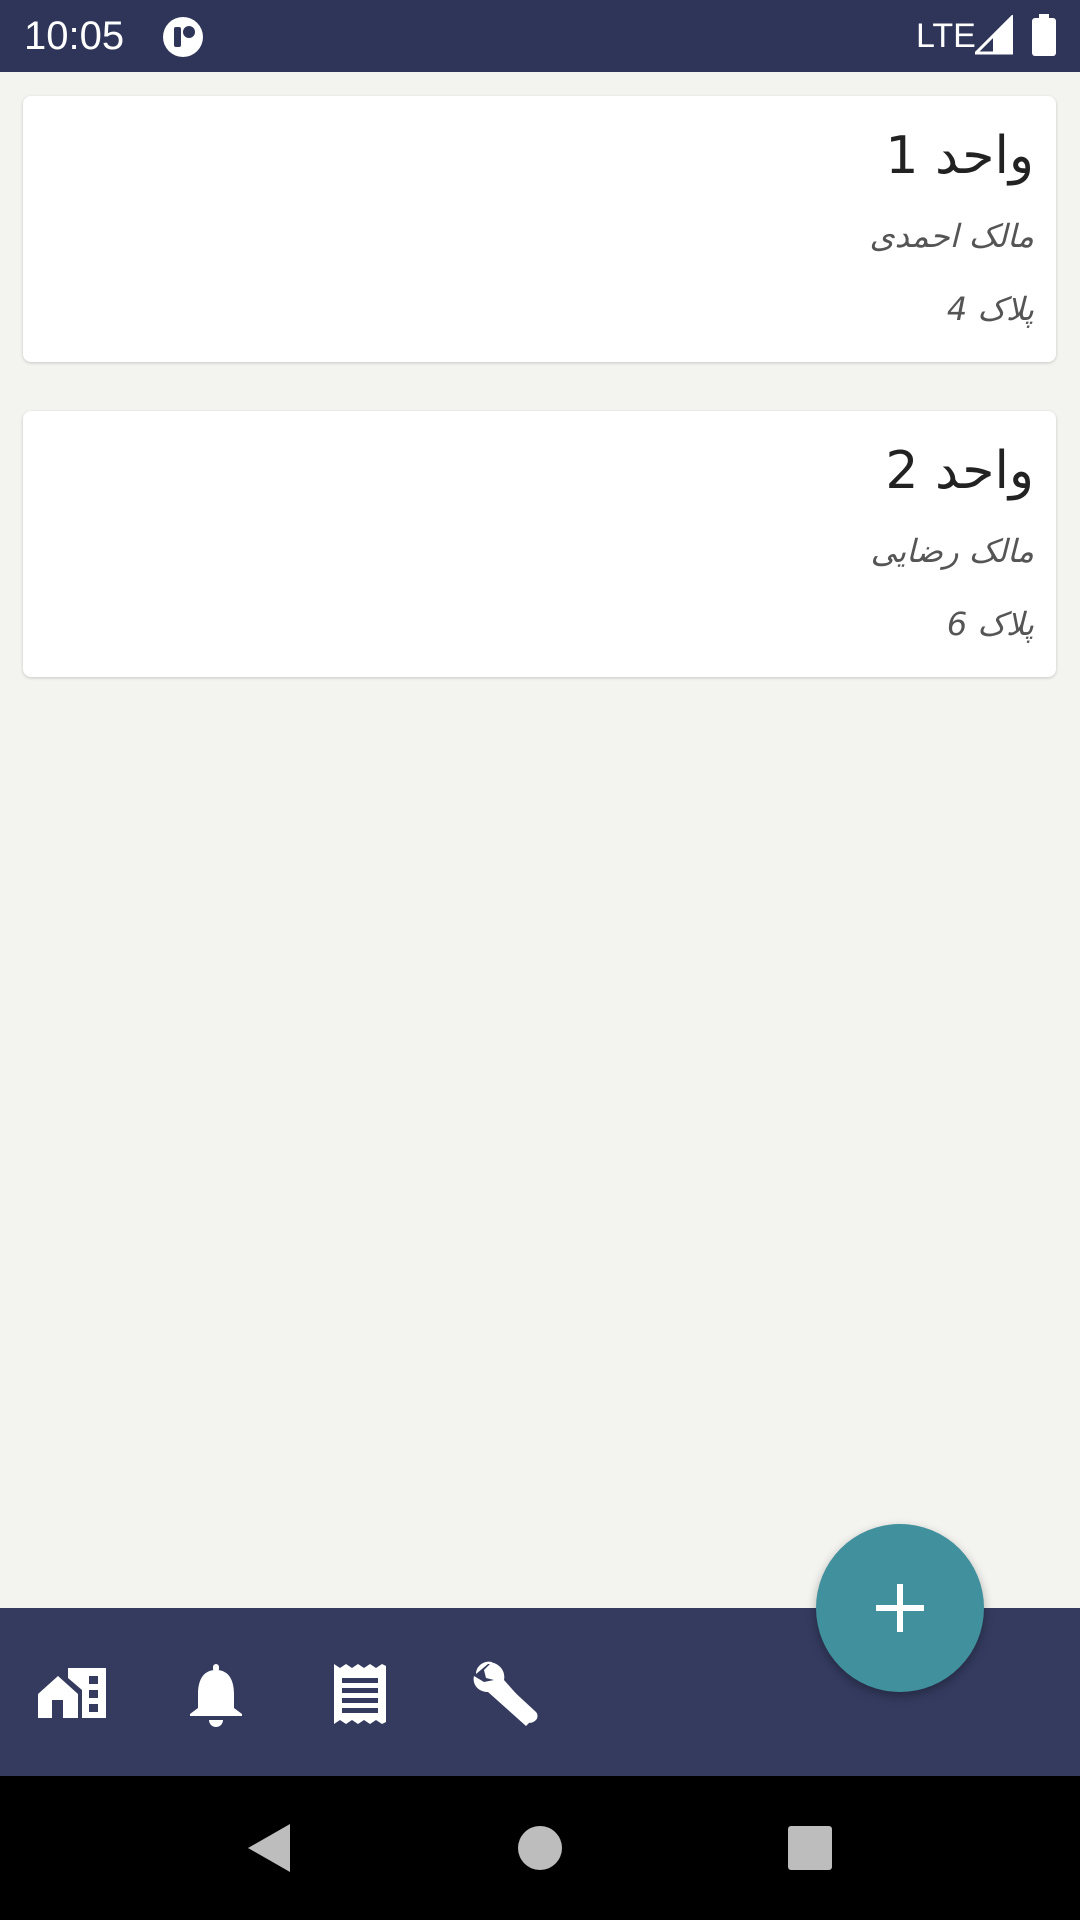 The width and height of the screenshot is (1080, 1920). I want to click on unit-name: واحد 2, so click(959, 471).